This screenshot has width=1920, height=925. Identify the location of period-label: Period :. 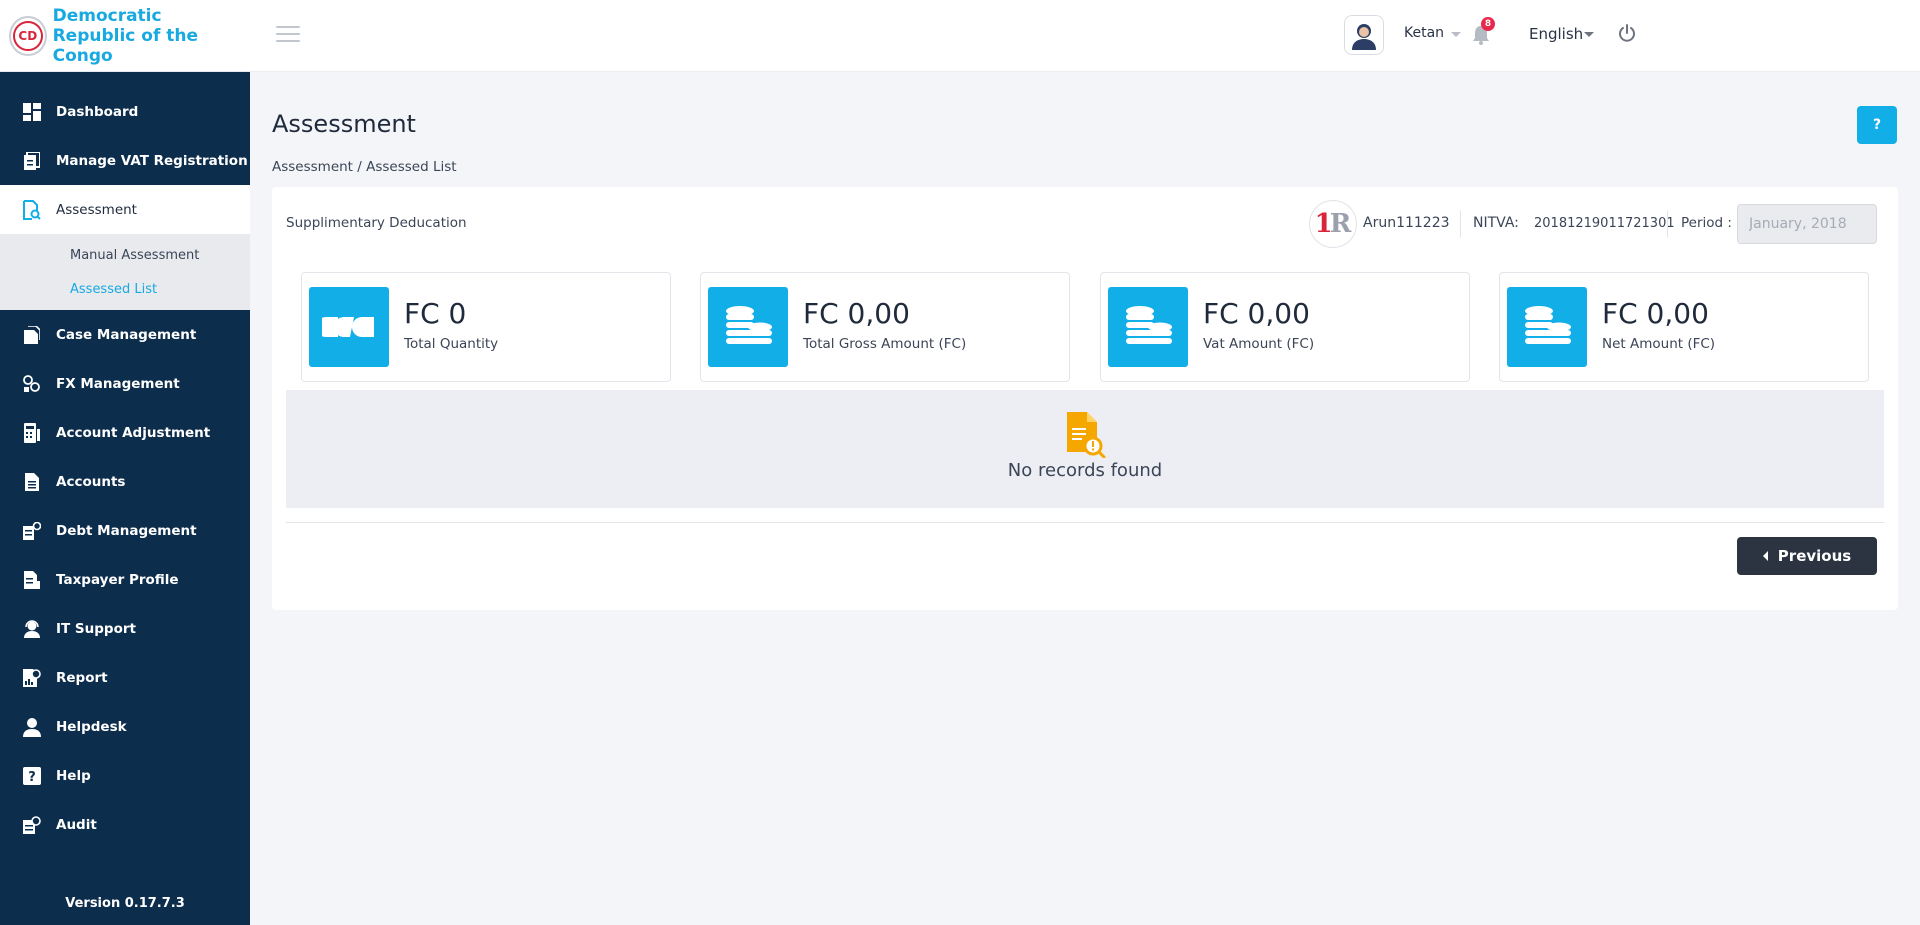
(1706, 223).